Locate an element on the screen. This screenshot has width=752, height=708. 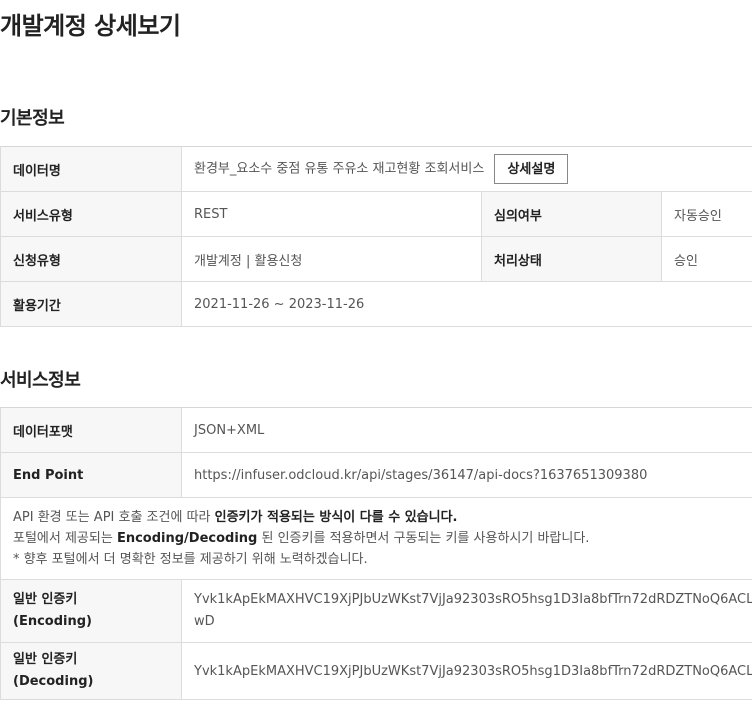
service-type-row: 서비스유형 REST 심의여부 자동승인 is located at coordinates (376, 214).